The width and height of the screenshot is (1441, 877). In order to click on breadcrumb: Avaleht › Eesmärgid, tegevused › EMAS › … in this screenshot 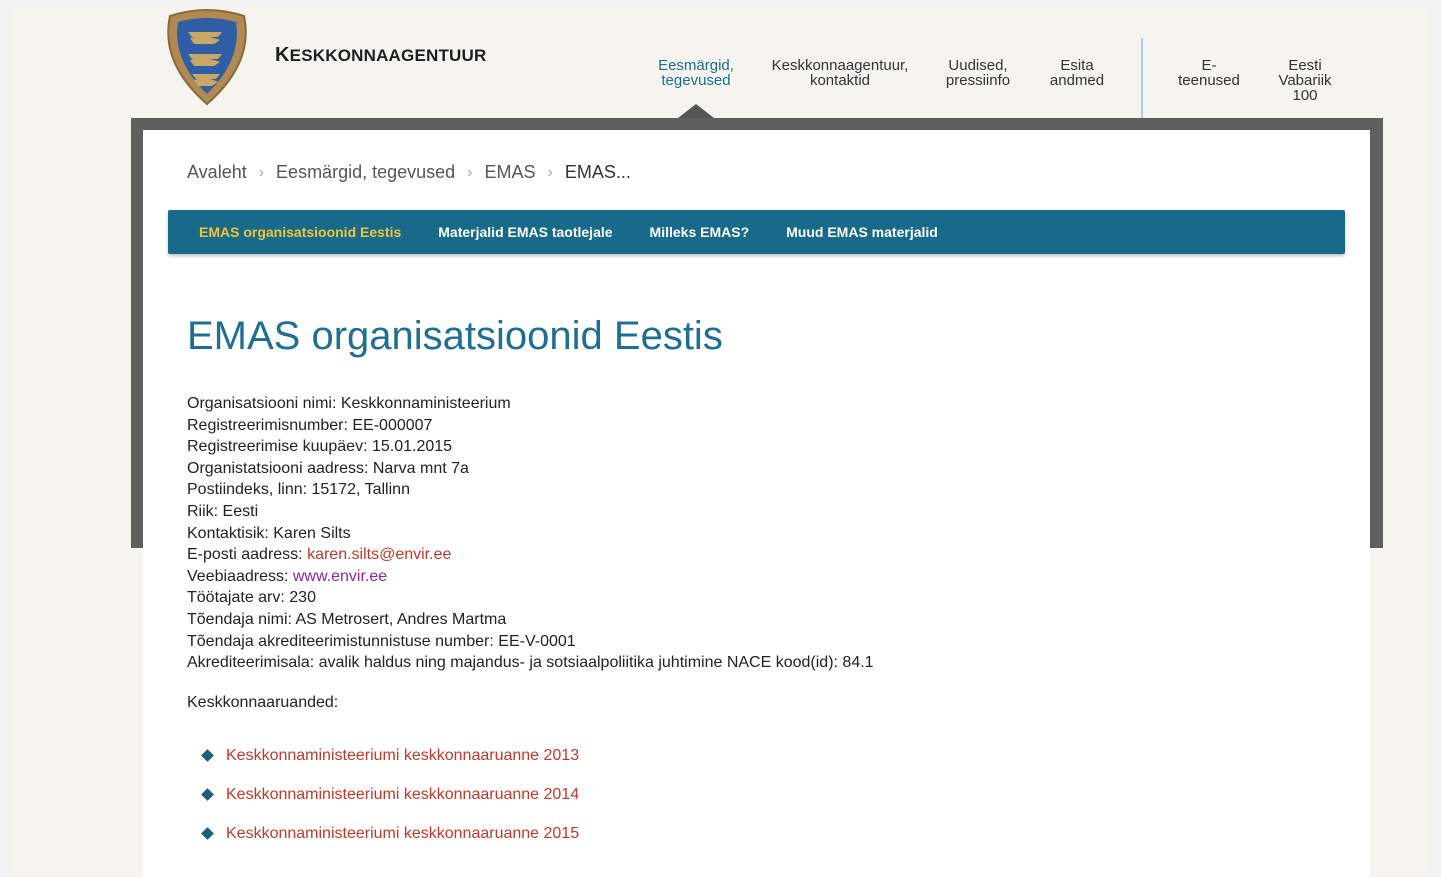, I will do `click(409, 172)`.